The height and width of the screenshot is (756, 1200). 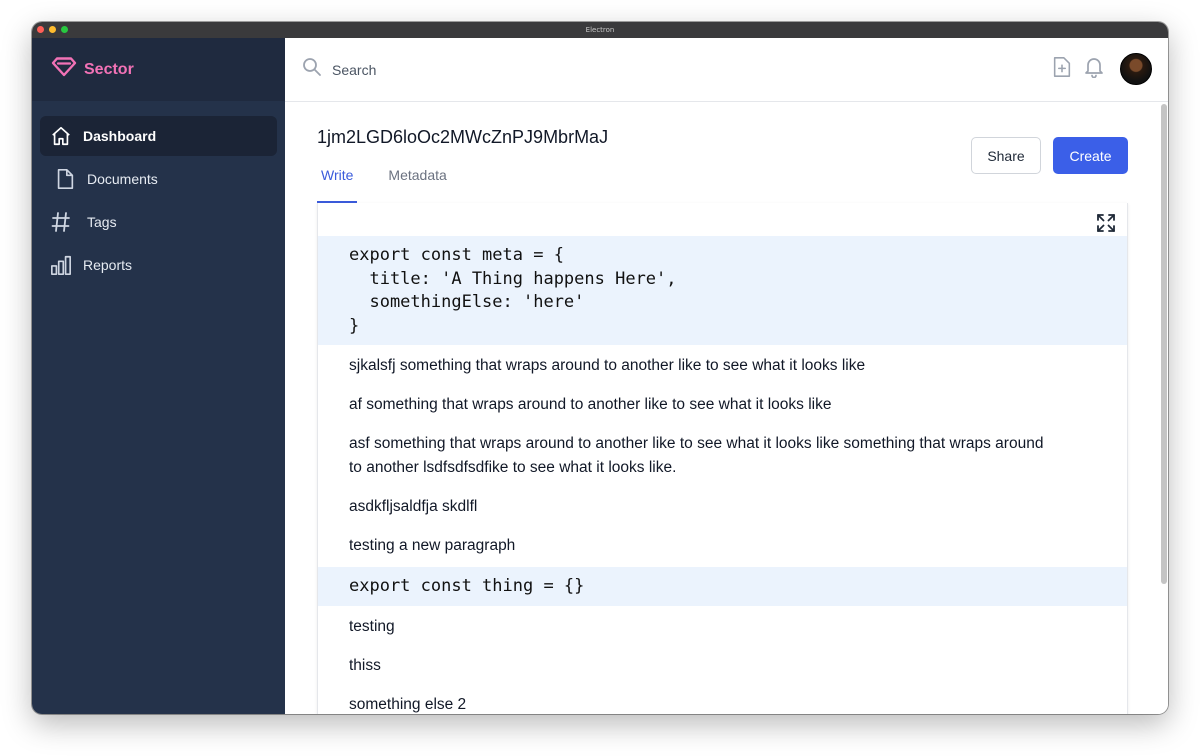 I want to click on document-tabs: Write Metadata, so click(x=397, y=184).